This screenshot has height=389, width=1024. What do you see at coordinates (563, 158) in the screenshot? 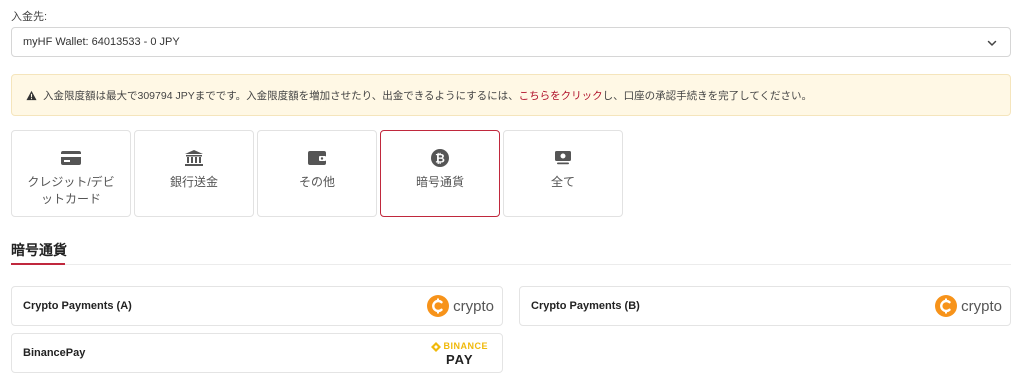
I see `money-icon` at bounding box center [563, 158].